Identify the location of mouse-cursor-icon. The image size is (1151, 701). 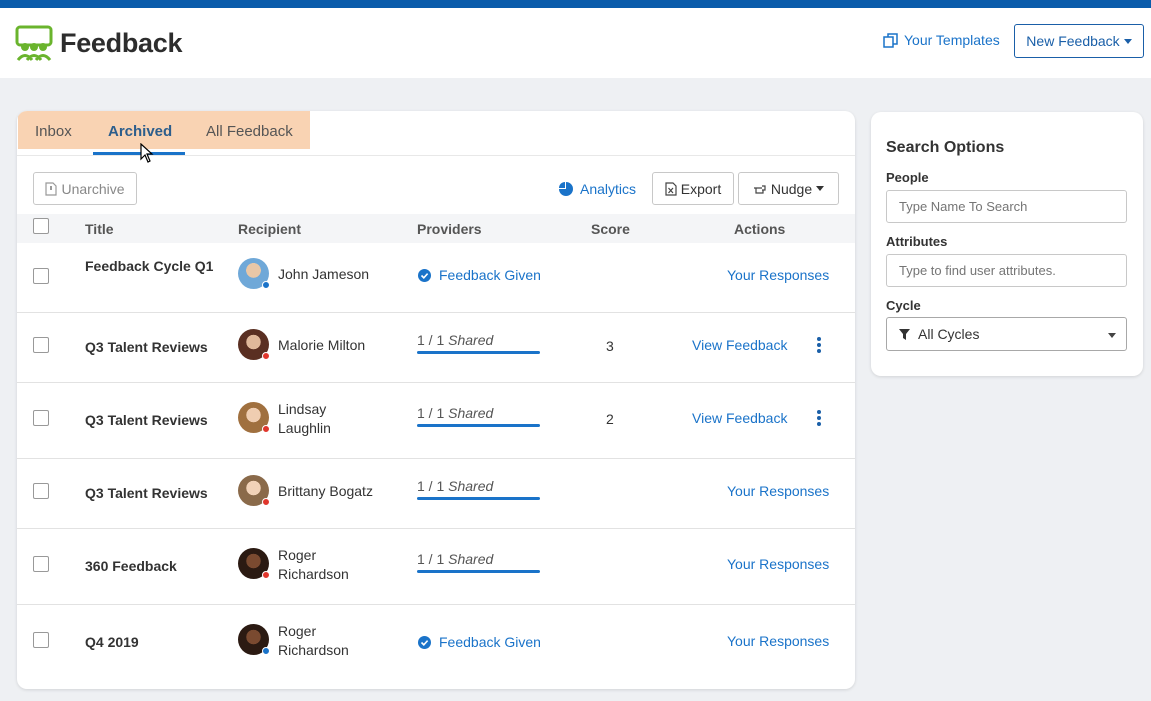
(147, 153).